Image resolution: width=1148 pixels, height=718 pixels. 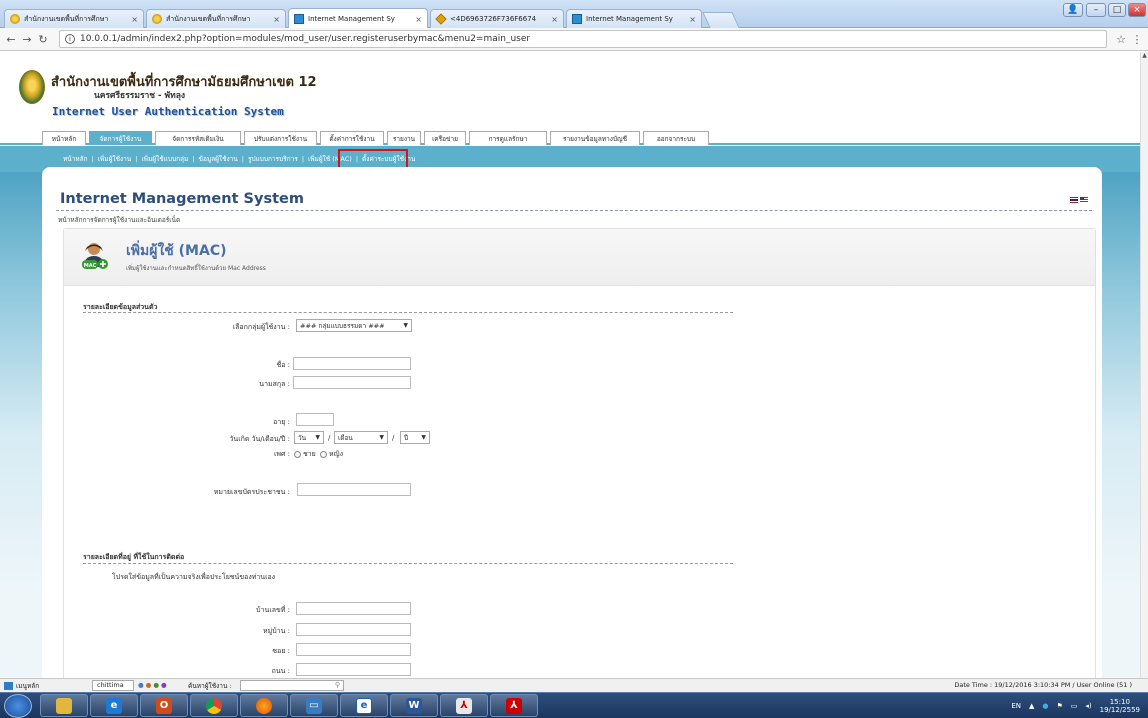 What do you see at coordinates (354, 325) in the screenshot?
I see `user-group-select: ### กลุ่มแบบธรรมดา ### ▼` at bounding box center [354, 325].